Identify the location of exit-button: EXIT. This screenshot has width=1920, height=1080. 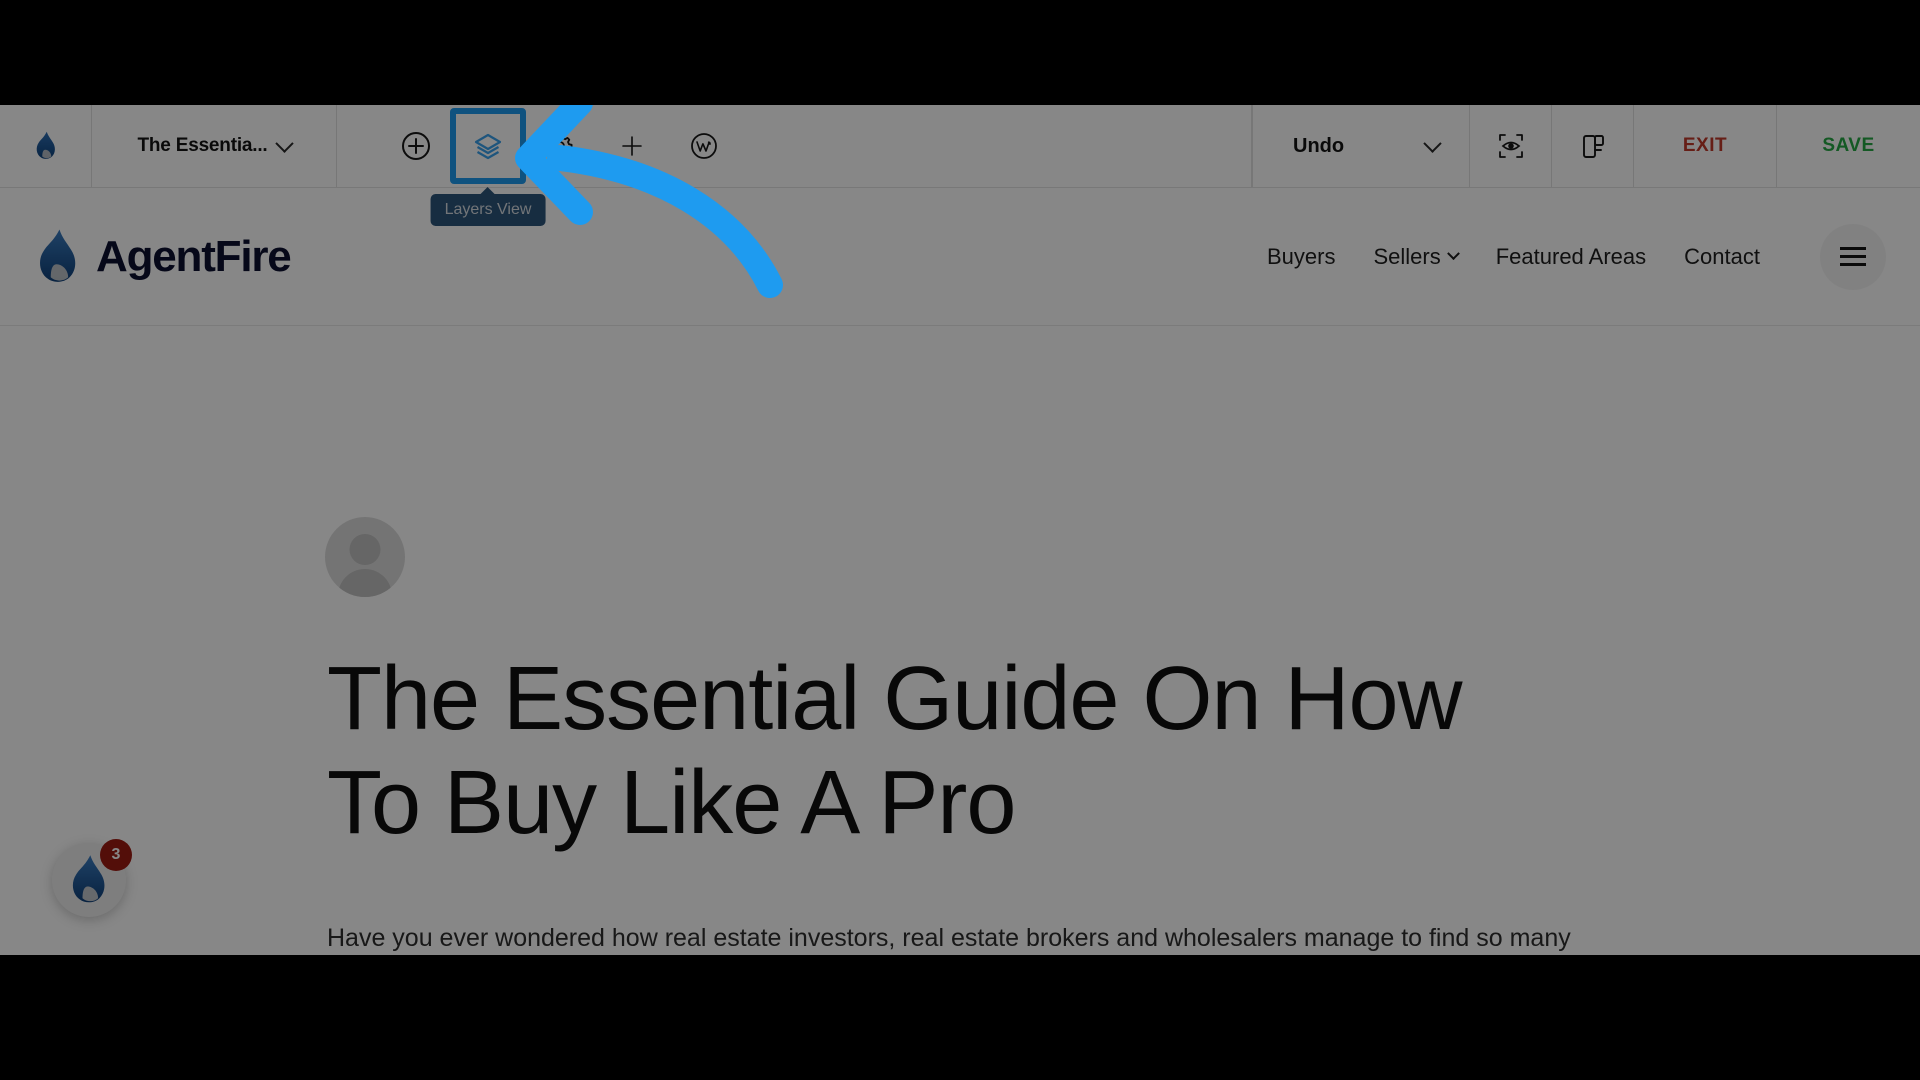
(1705, 146).